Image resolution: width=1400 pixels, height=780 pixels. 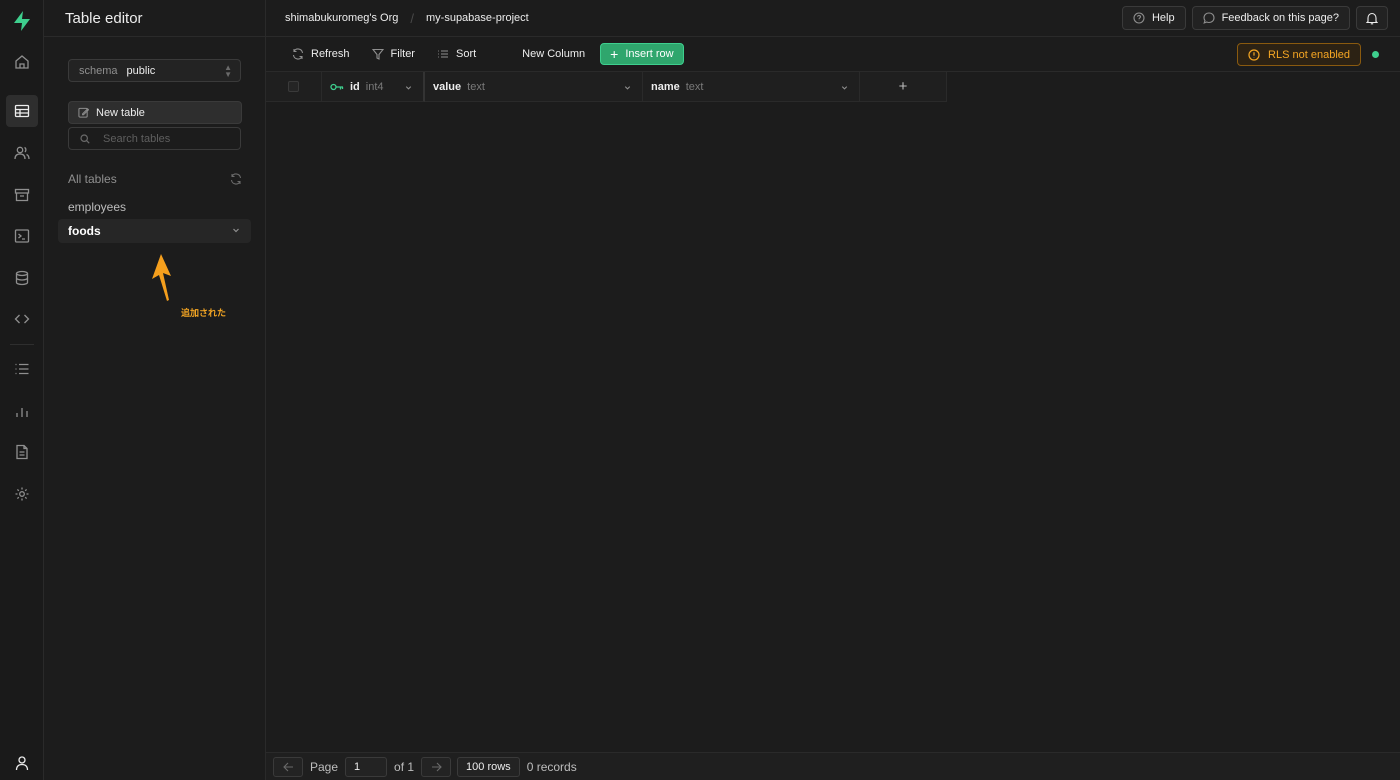 I want to click on search-tables-field, so click(x=154, y=138).